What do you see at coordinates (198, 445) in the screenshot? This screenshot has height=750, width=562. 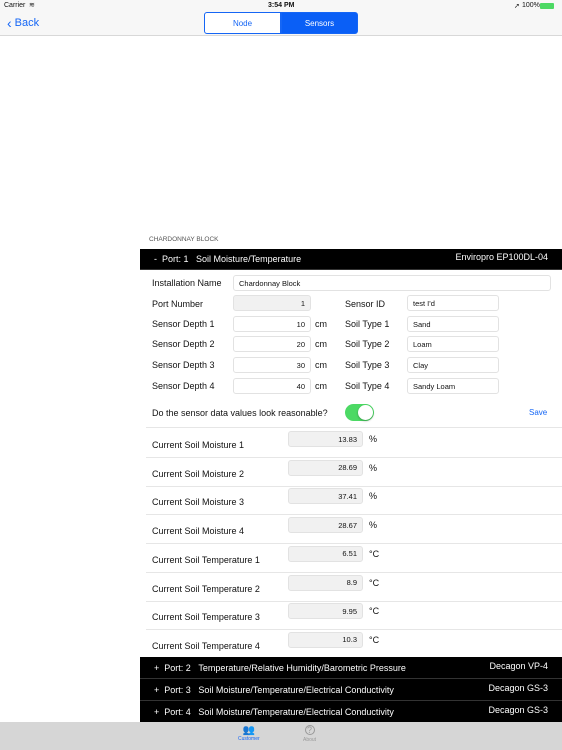 I see `reading-label: Current Soil Moisture 1` at bounding box center [198, 445].